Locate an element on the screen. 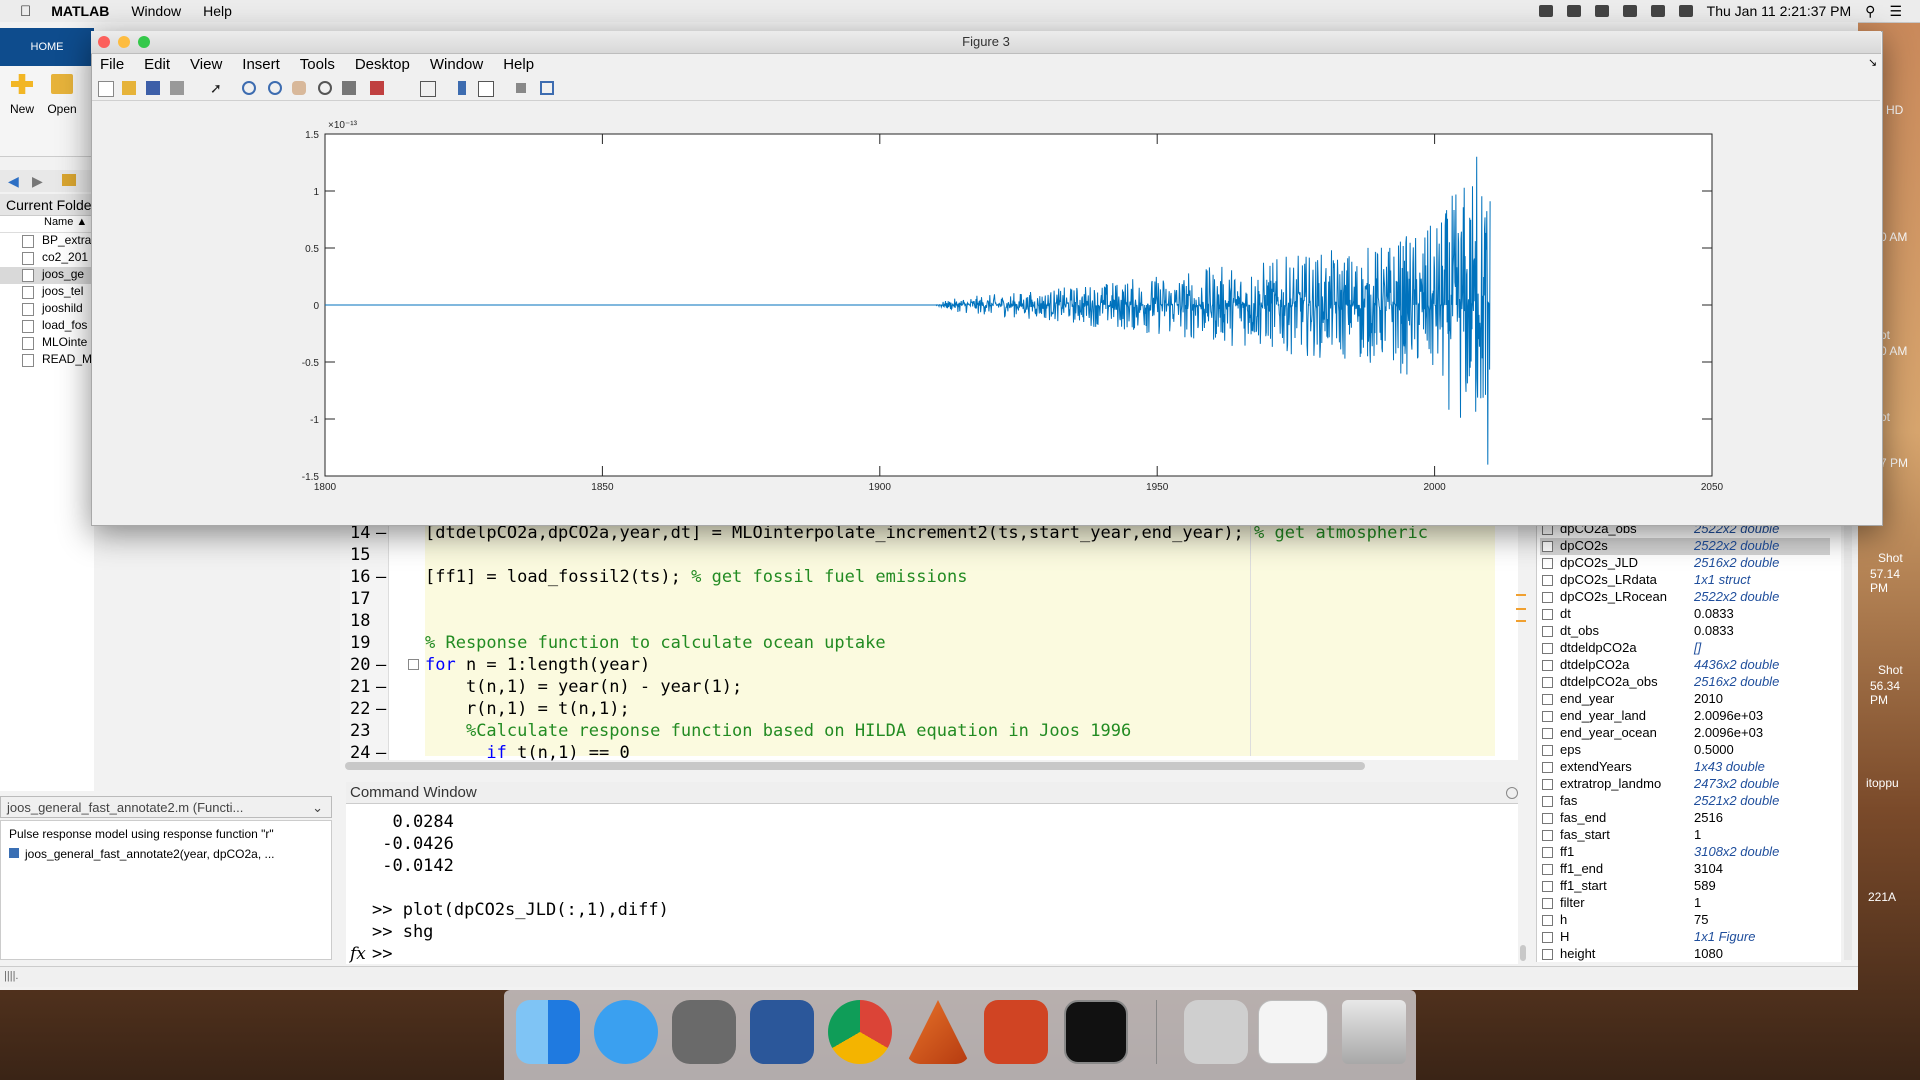 The image size is (1920, 1080). figure-menu-edit: Edit is located at coordinates (163, 64).